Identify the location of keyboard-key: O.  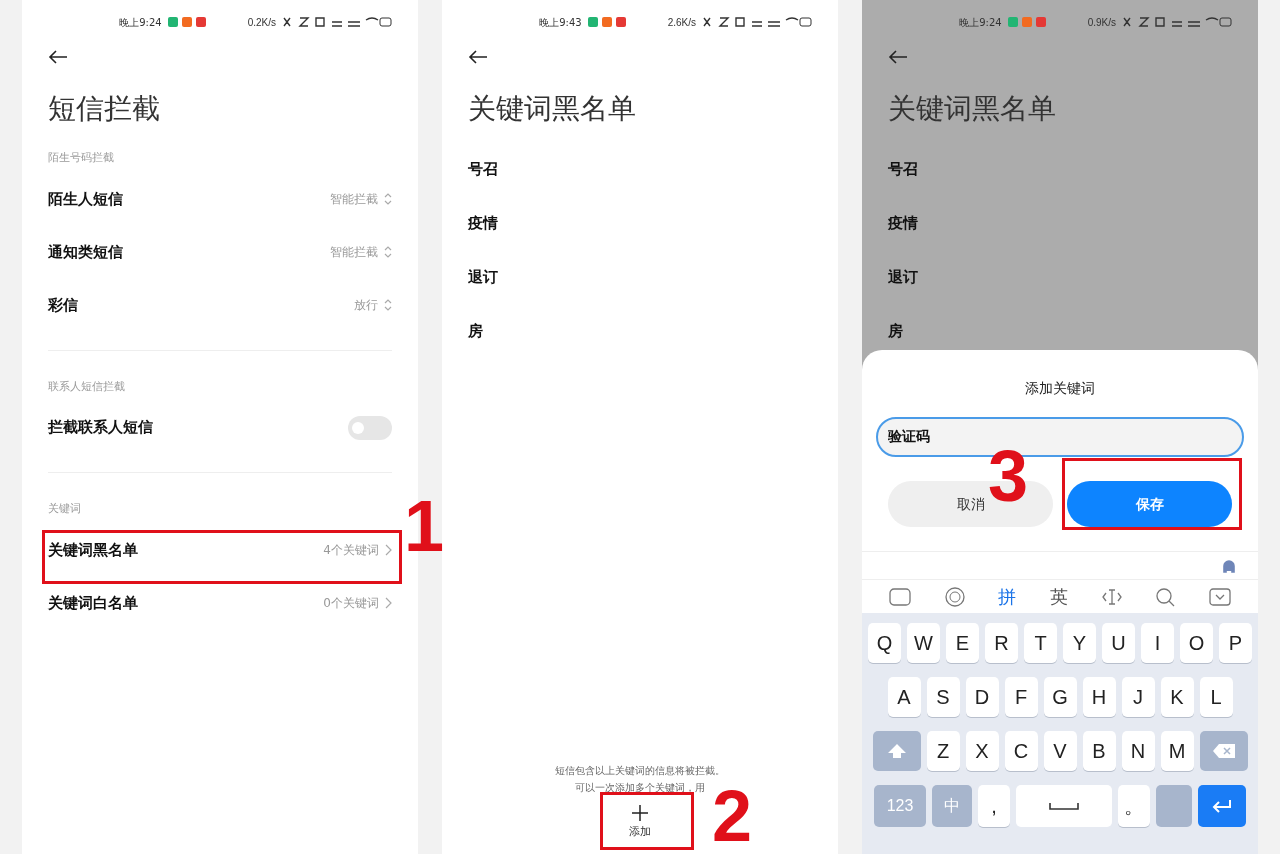
(1196, 643).